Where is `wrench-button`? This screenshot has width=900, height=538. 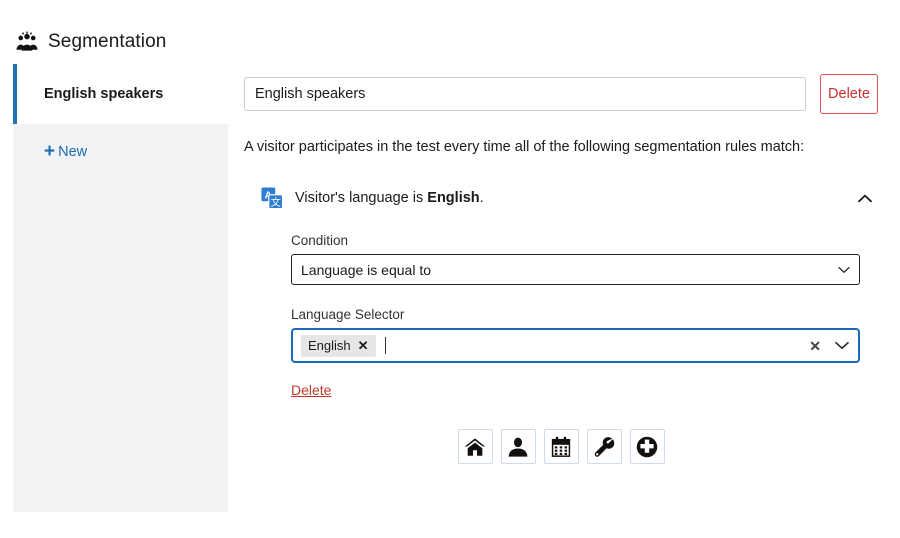 wrench-button is located at coordinates (604, 446).